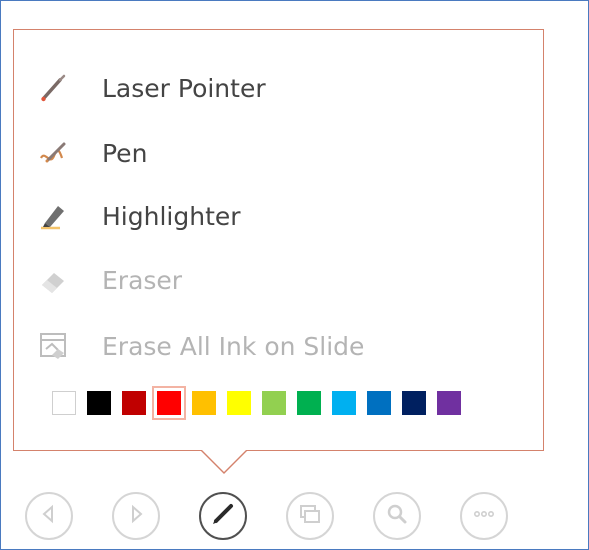  What do you see at coordinates (53, 280) in the screenshot?
I see `eraser-icon` at bounding box center [53, 280].